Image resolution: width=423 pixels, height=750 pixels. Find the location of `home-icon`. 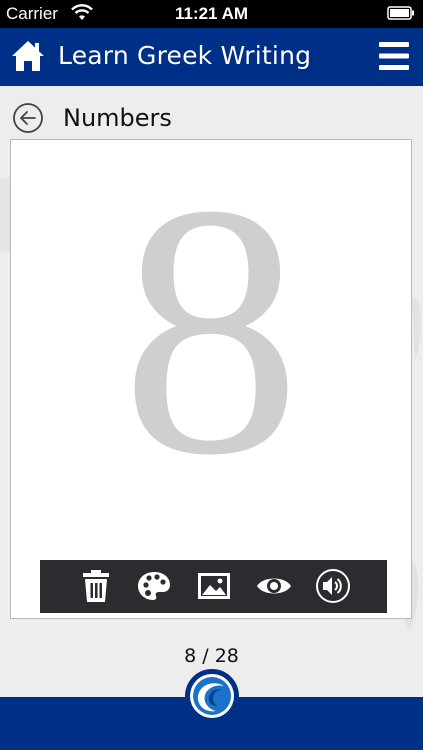

home-icon is located at coordinates (28, 56).